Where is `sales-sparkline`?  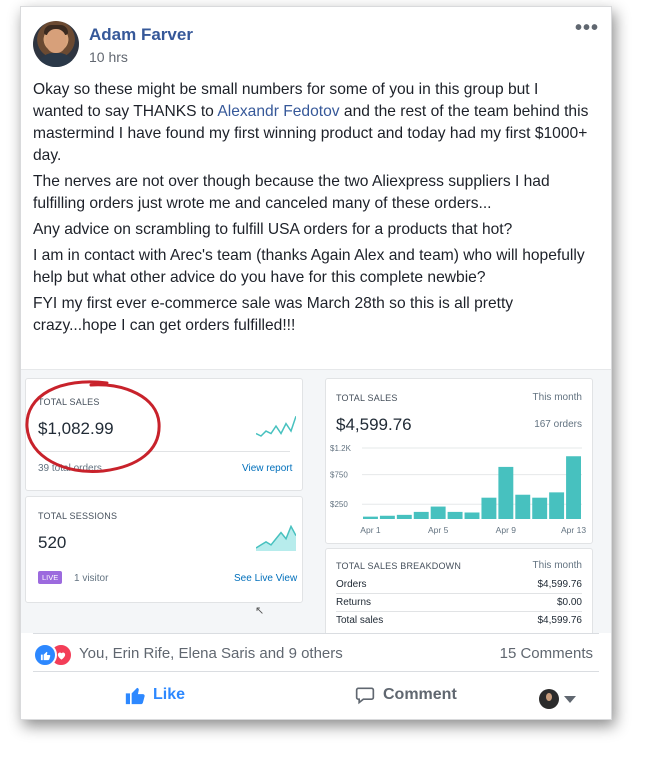
sales-sparkline is located at coordinates (276, 426).